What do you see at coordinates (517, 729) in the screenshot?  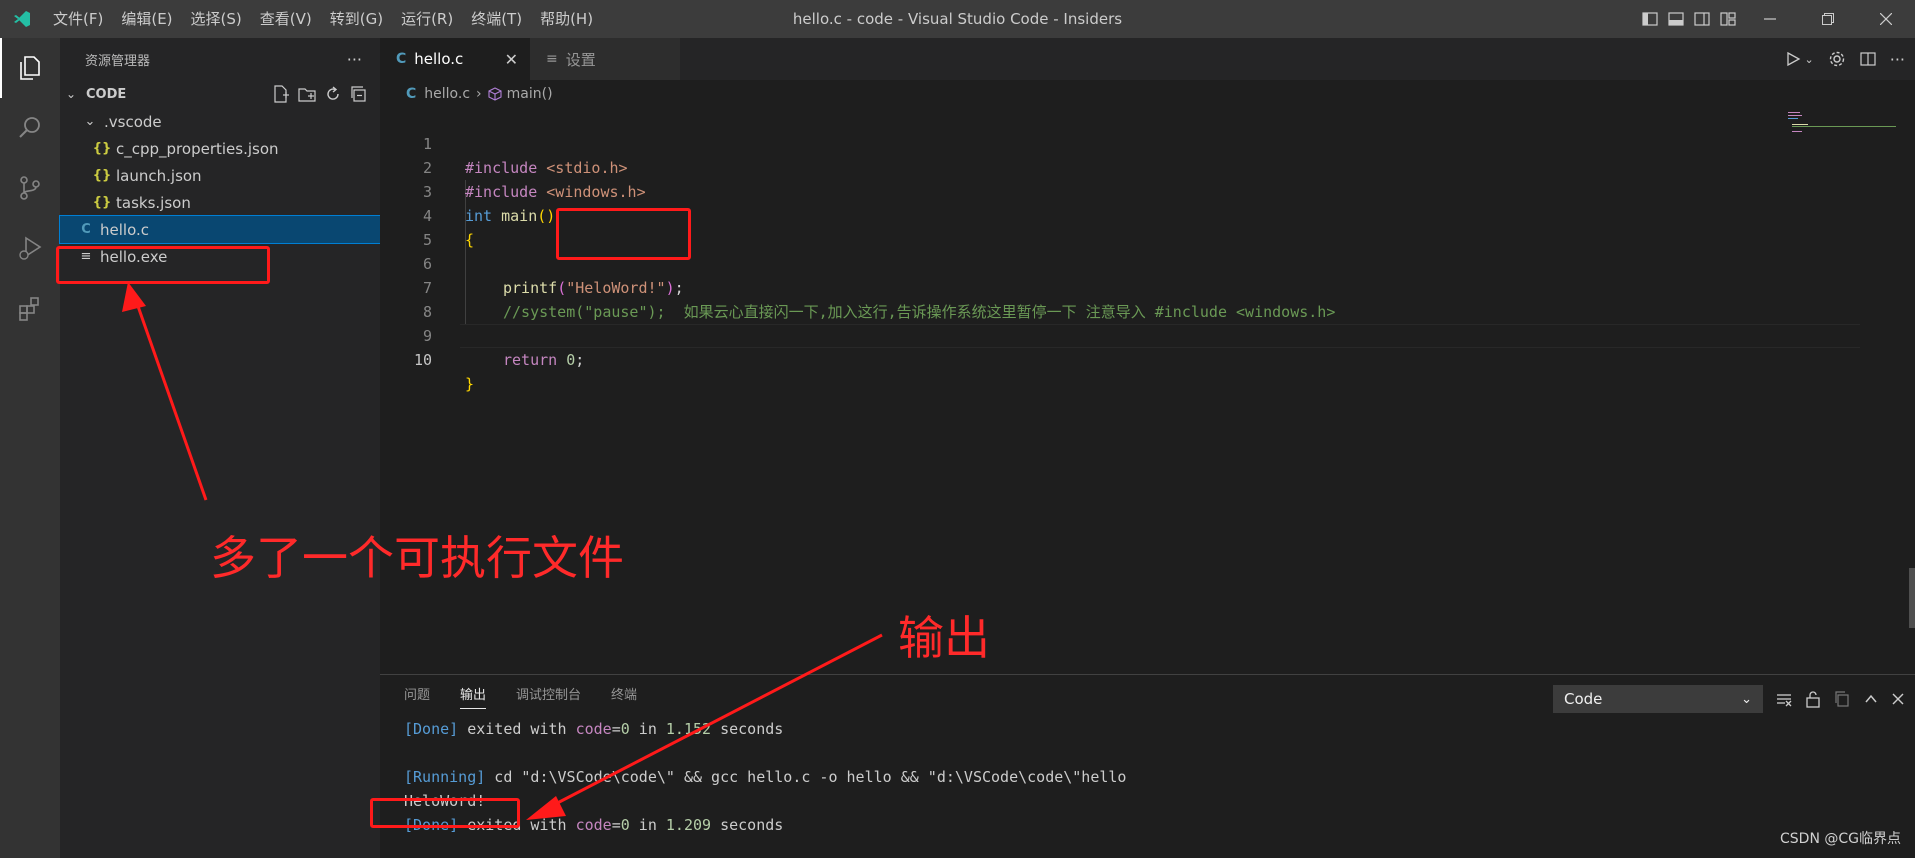 I see `token: exited with` at bounding box center [517, 729].